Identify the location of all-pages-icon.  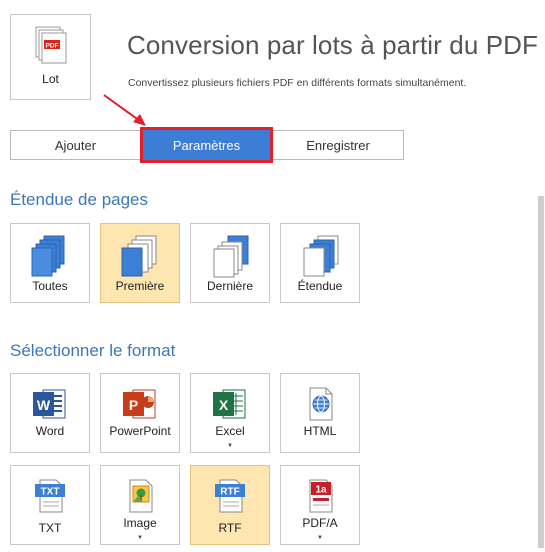
(48, 256).